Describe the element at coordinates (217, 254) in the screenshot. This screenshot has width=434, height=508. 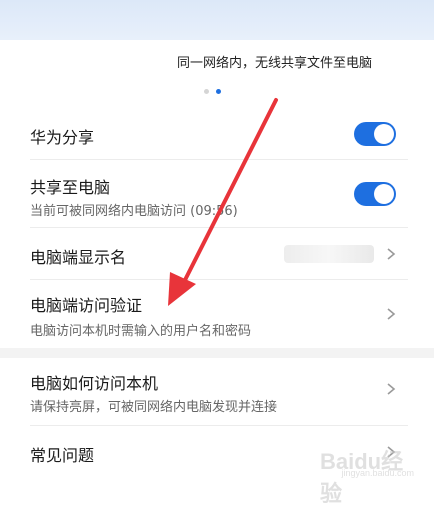
I see `setting-row-pc-display-name: 电脑端显示名` at that location.